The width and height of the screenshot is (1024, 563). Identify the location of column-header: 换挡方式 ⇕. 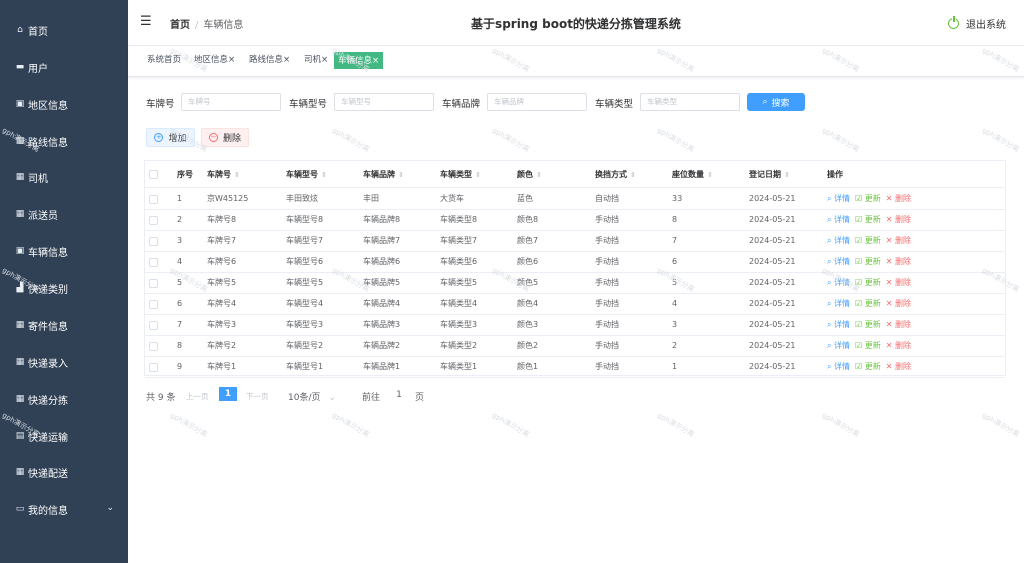
(615, 174).